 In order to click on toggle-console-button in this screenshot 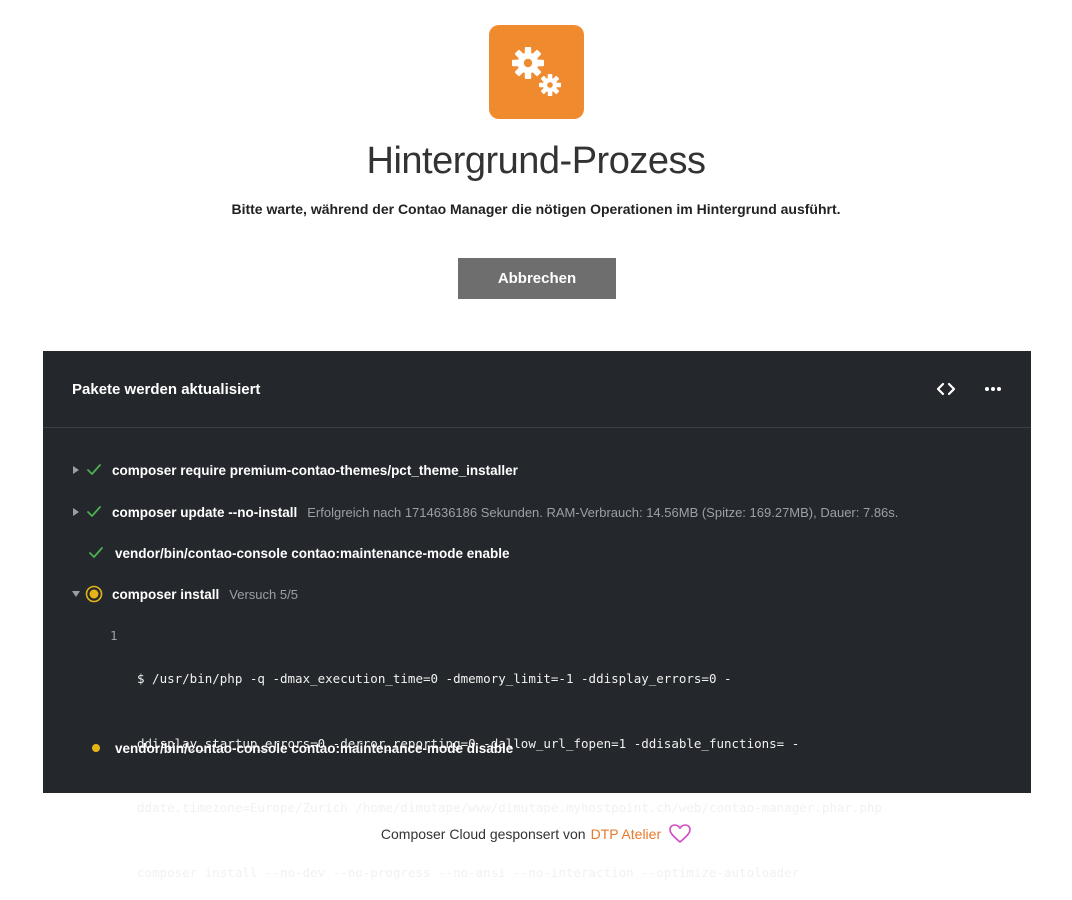, I will do `click(946, 389)`.